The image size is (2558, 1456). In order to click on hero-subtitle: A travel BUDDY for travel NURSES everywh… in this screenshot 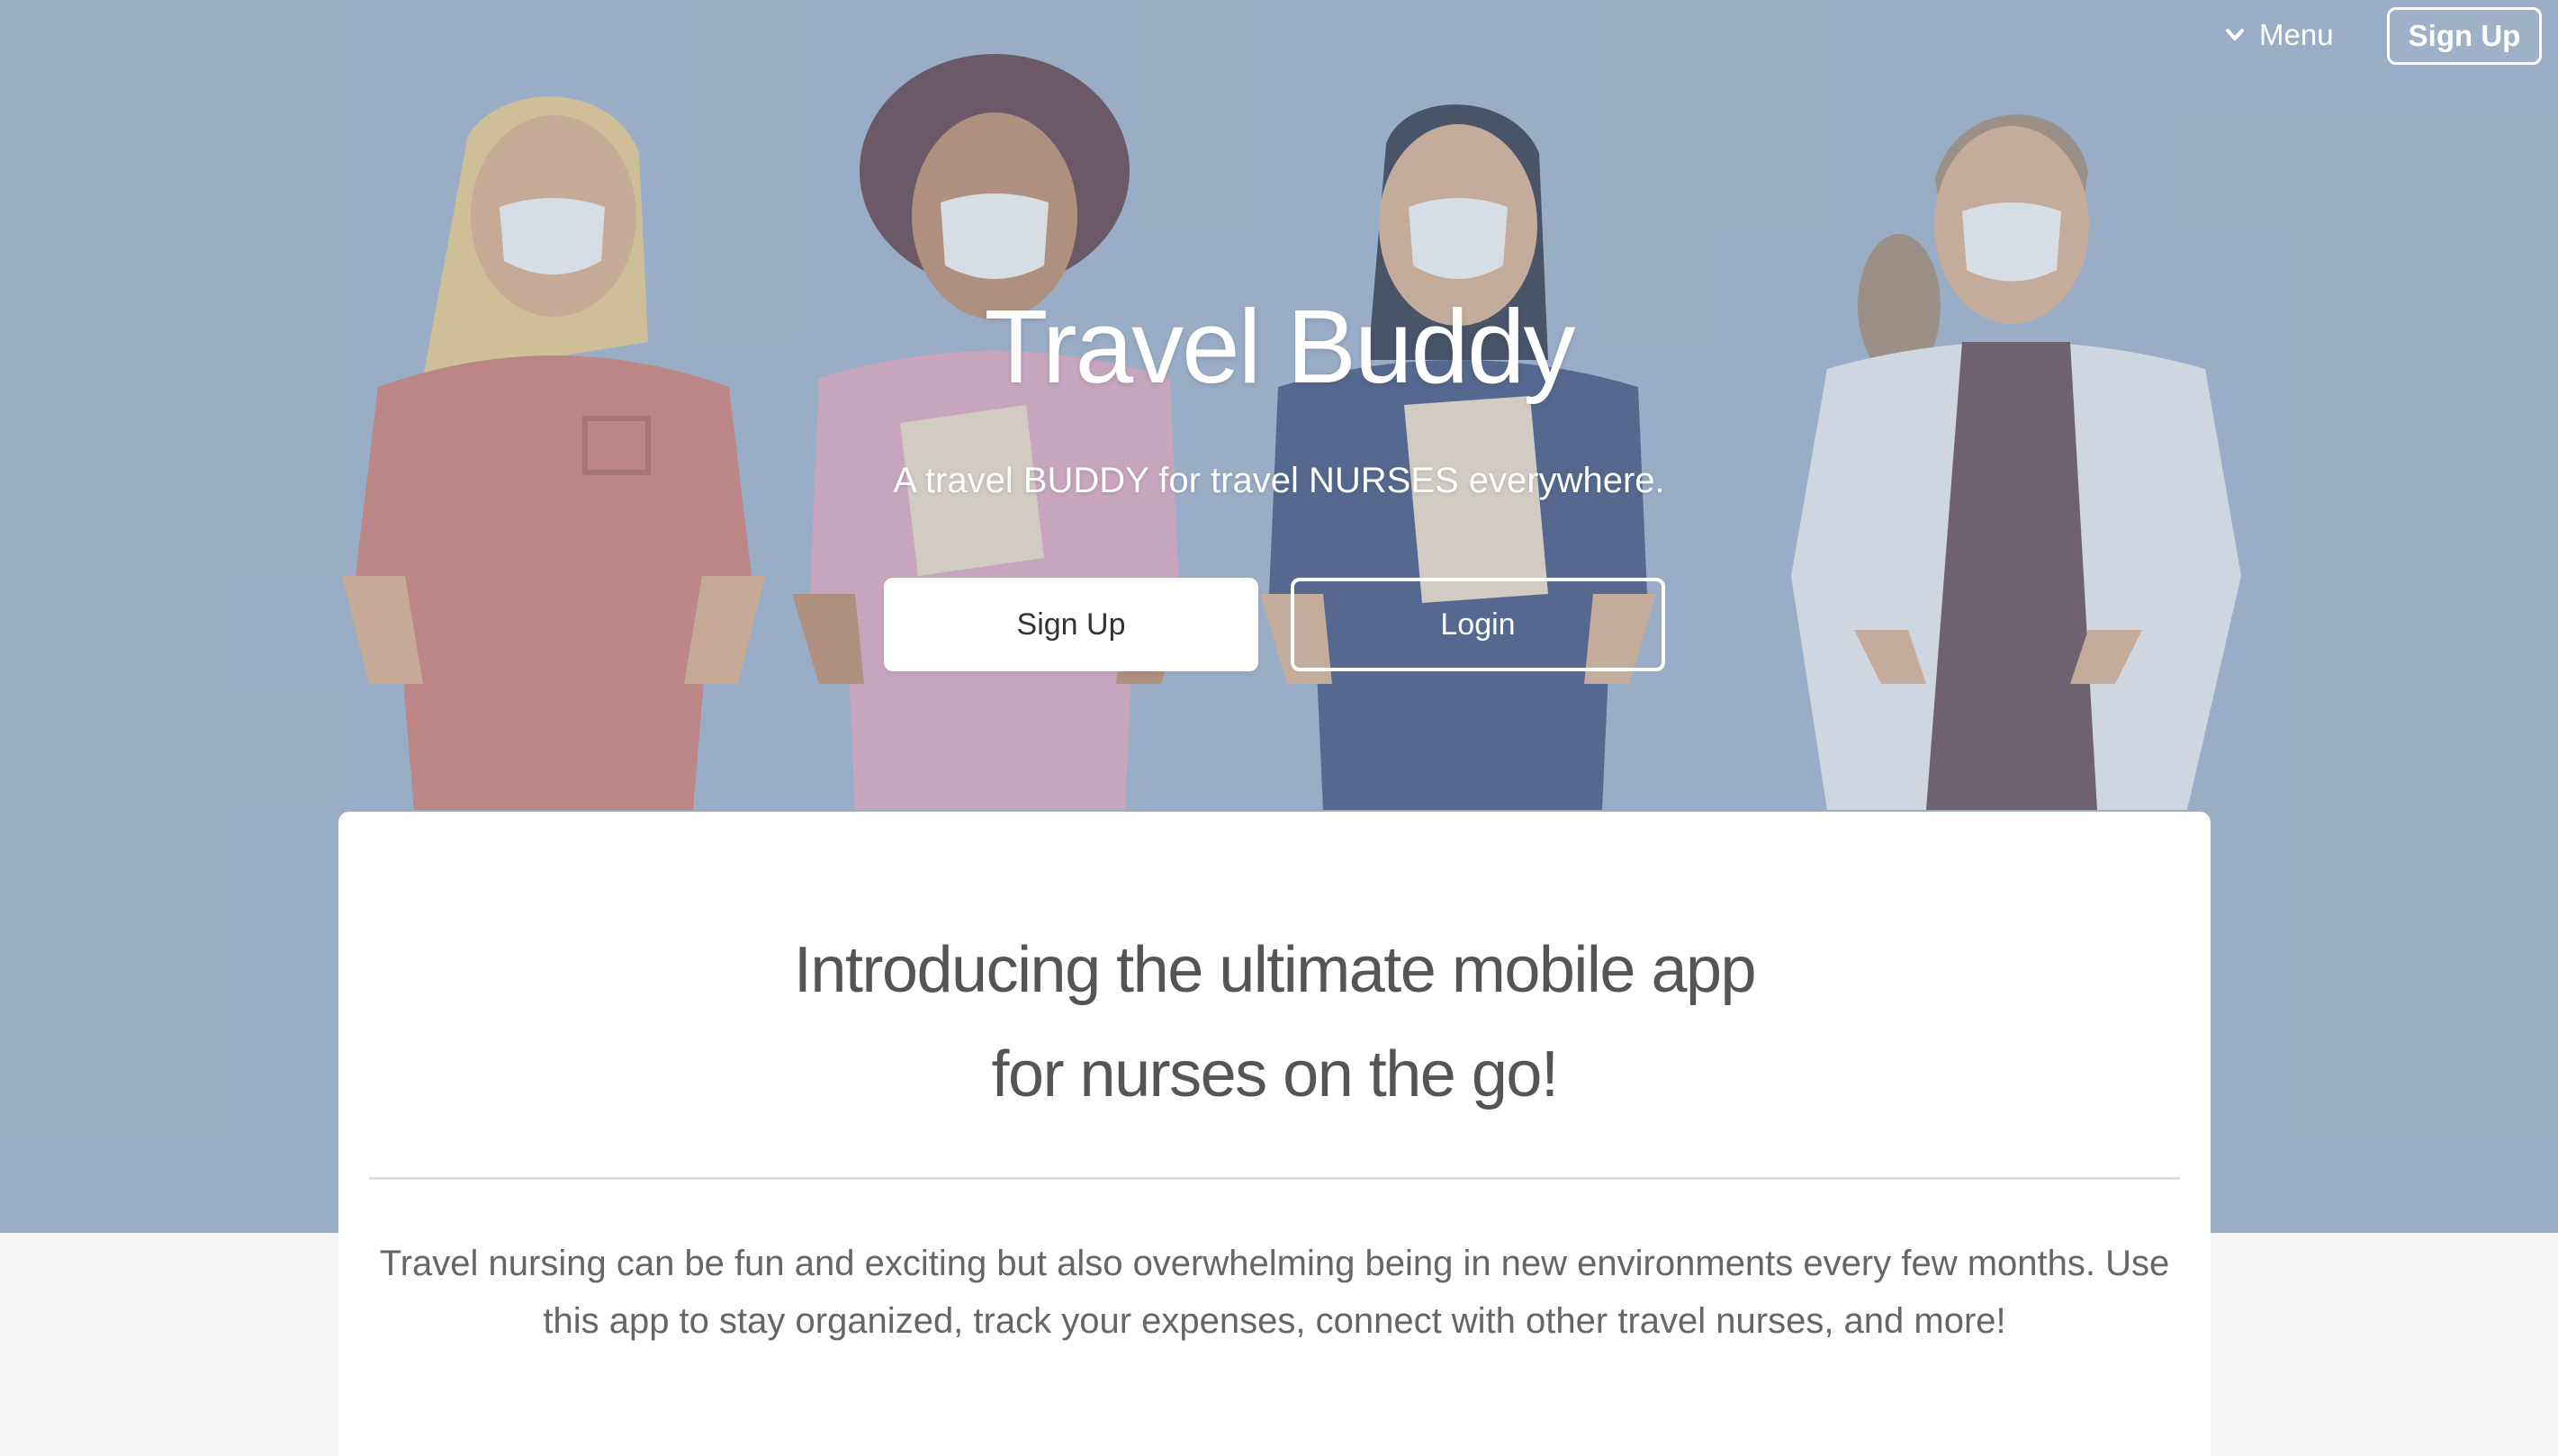, I will do `click(1279, 480)`.